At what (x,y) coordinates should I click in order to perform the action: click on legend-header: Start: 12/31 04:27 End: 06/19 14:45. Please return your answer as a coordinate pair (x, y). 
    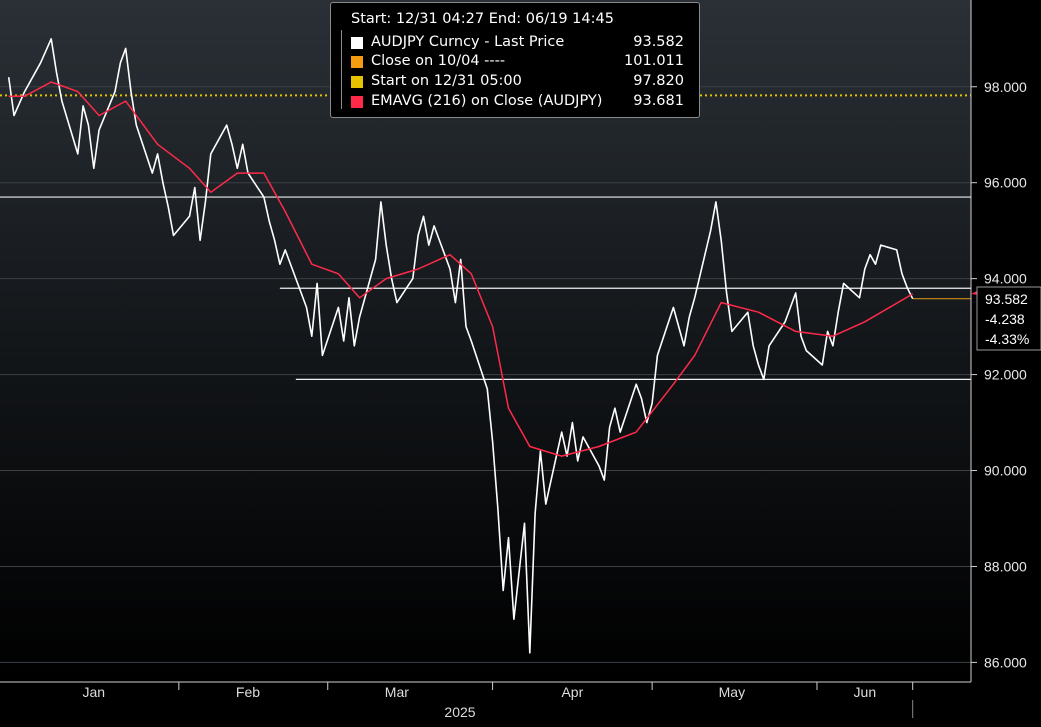
    Looking at the image, I should click on (482, 19).